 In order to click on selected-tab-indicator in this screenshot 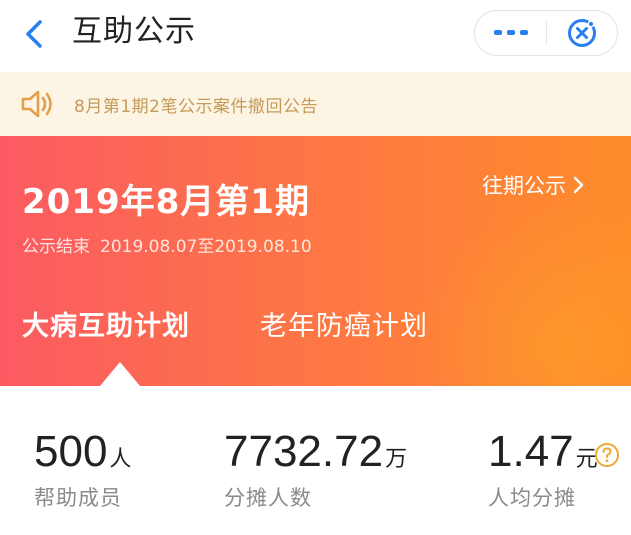, I will do `click(120, 374)`.